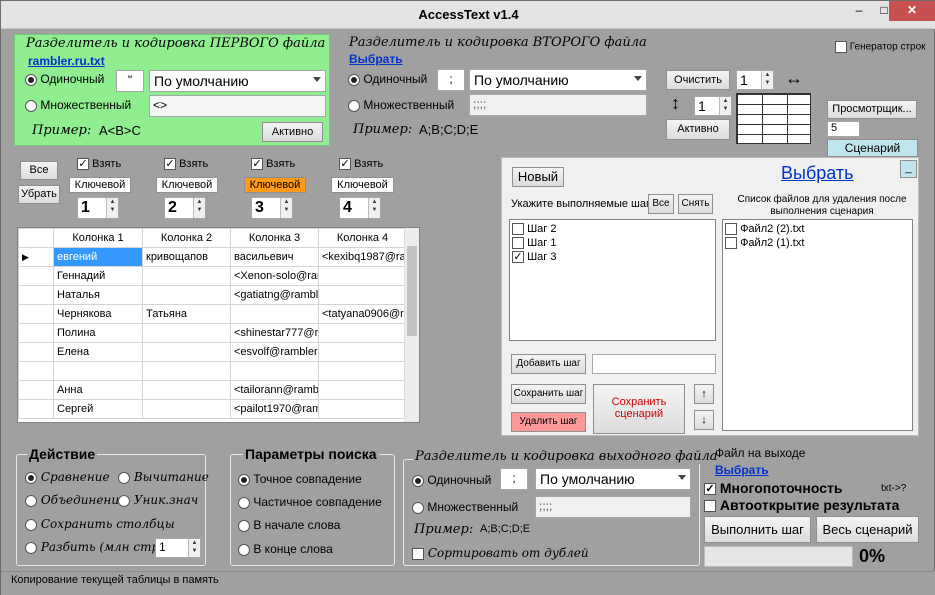 The image size is (935, 595). I want to click on run-step-button: Выполнить шаг, so click(757, 529).